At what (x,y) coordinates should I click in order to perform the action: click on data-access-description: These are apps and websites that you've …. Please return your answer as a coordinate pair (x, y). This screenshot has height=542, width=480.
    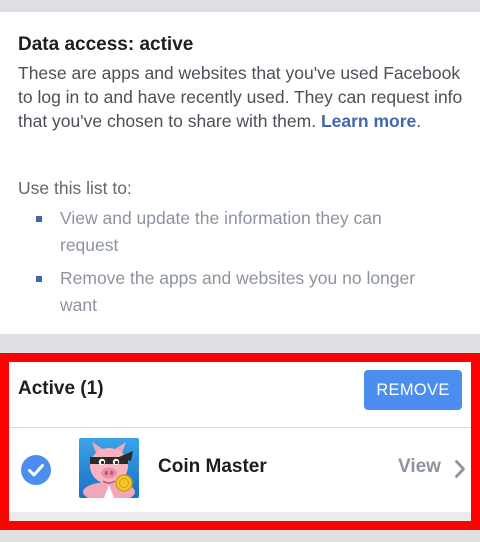
    Looking at the image, I should click on (243, 97).